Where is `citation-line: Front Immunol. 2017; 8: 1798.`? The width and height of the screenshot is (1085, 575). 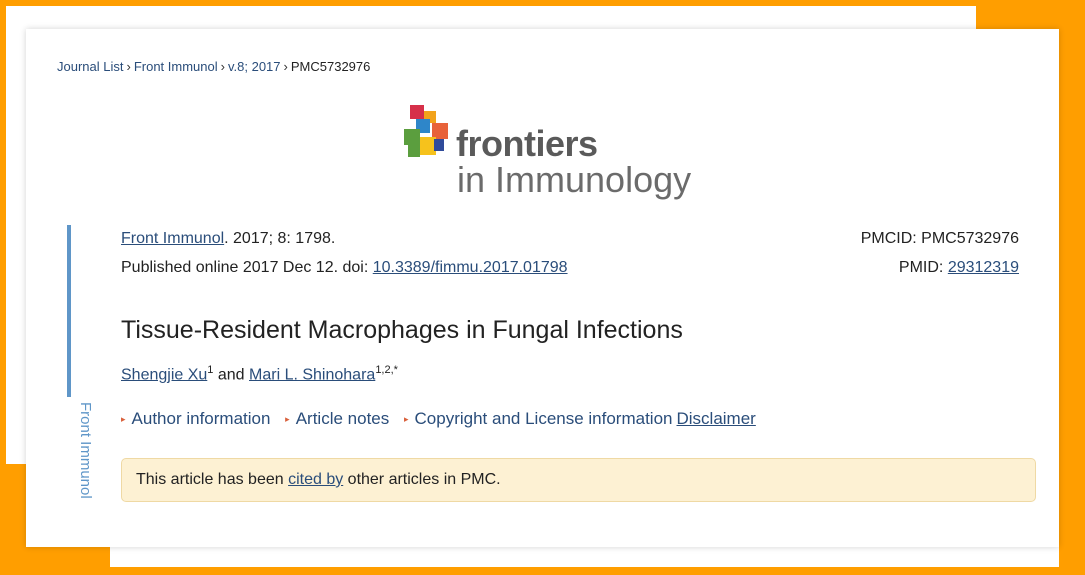 citation-line: Front Immunol. 2017; 8: 1798. is located at coordinates (228, 239).